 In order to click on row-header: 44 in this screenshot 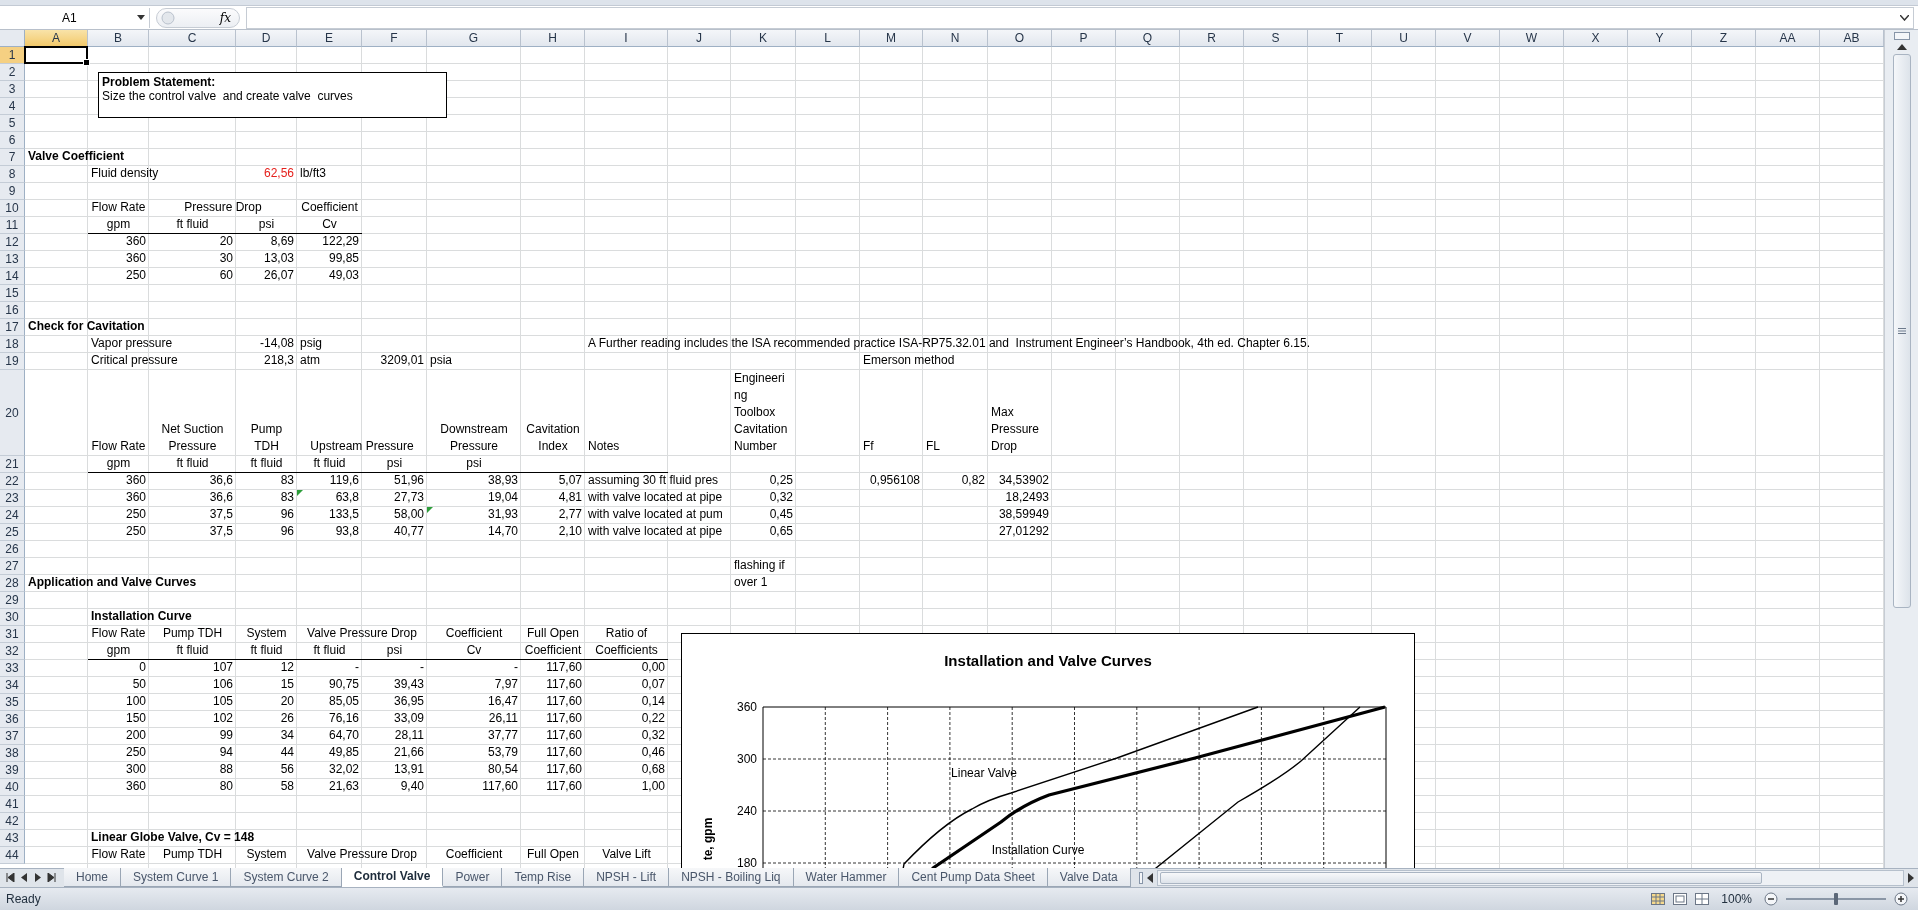, I will do `click(12, 856)`.